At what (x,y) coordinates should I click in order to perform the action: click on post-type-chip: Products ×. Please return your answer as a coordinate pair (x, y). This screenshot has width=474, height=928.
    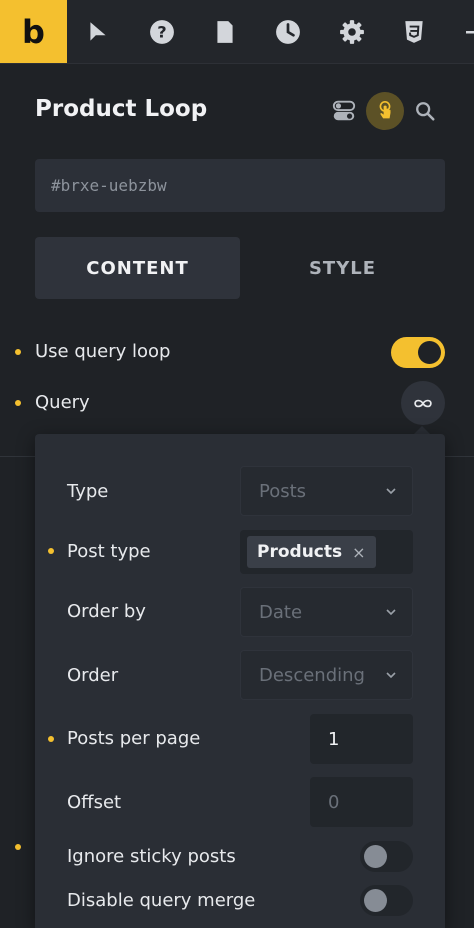
    Looking at the image, I should click on (311, 552).